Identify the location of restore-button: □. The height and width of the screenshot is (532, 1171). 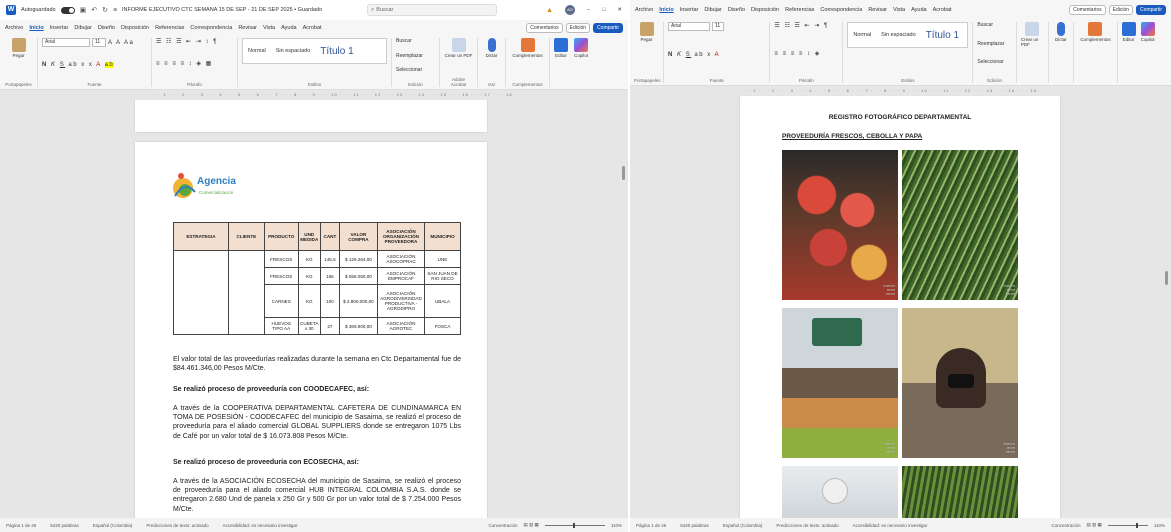
(603, 10).